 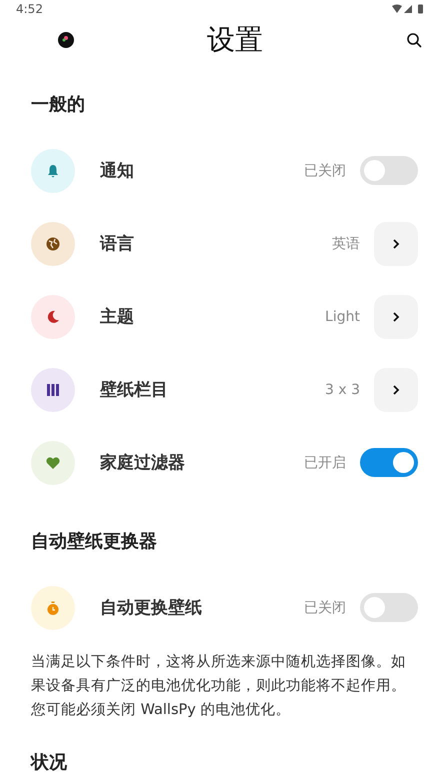 I want to click on setting-value: 已开启, so click(x=325, y=463).